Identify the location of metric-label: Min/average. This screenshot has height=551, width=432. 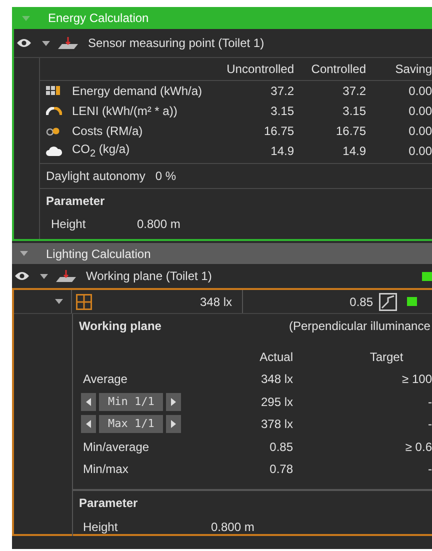
(116, 447).